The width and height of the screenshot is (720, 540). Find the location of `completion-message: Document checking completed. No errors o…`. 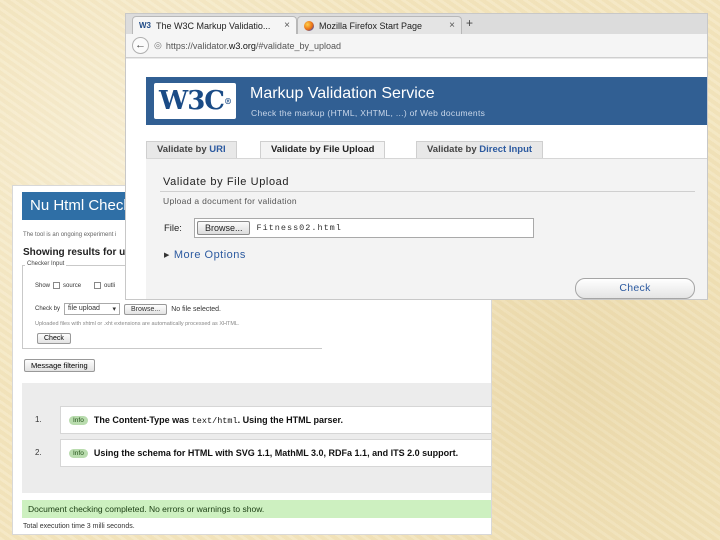

completion-message: Document checking completed. No errors o… is located at coordinates (256, 509).